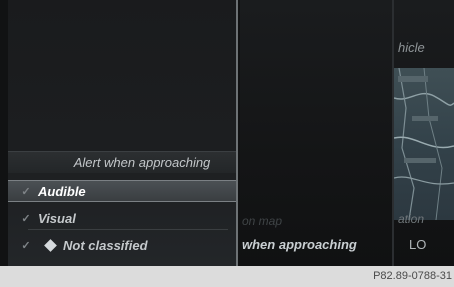 This screenshot has width=454, height=287. I want to click on map-preview, so click(424, 144).